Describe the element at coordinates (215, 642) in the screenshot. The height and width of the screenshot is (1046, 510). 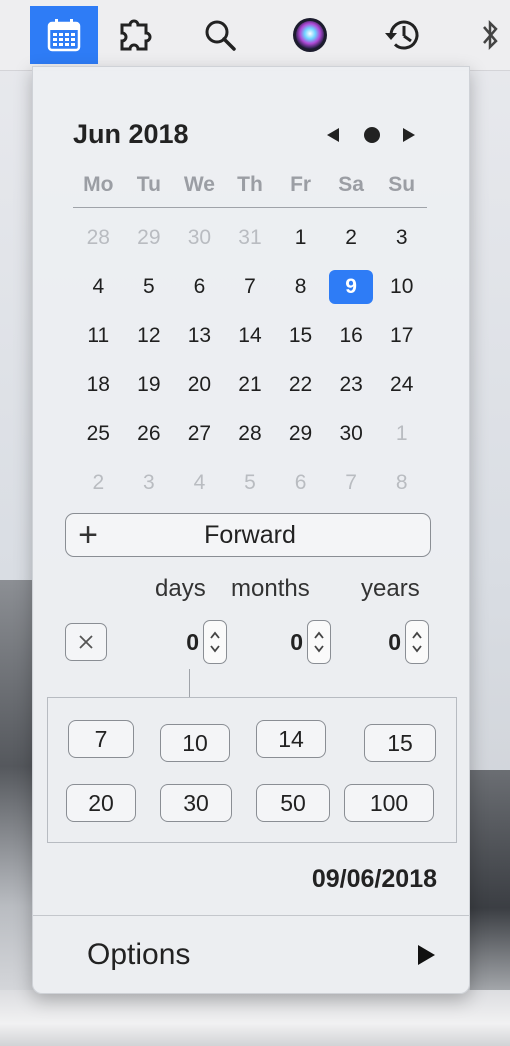
I see `days-stepper-arrows` at that location.